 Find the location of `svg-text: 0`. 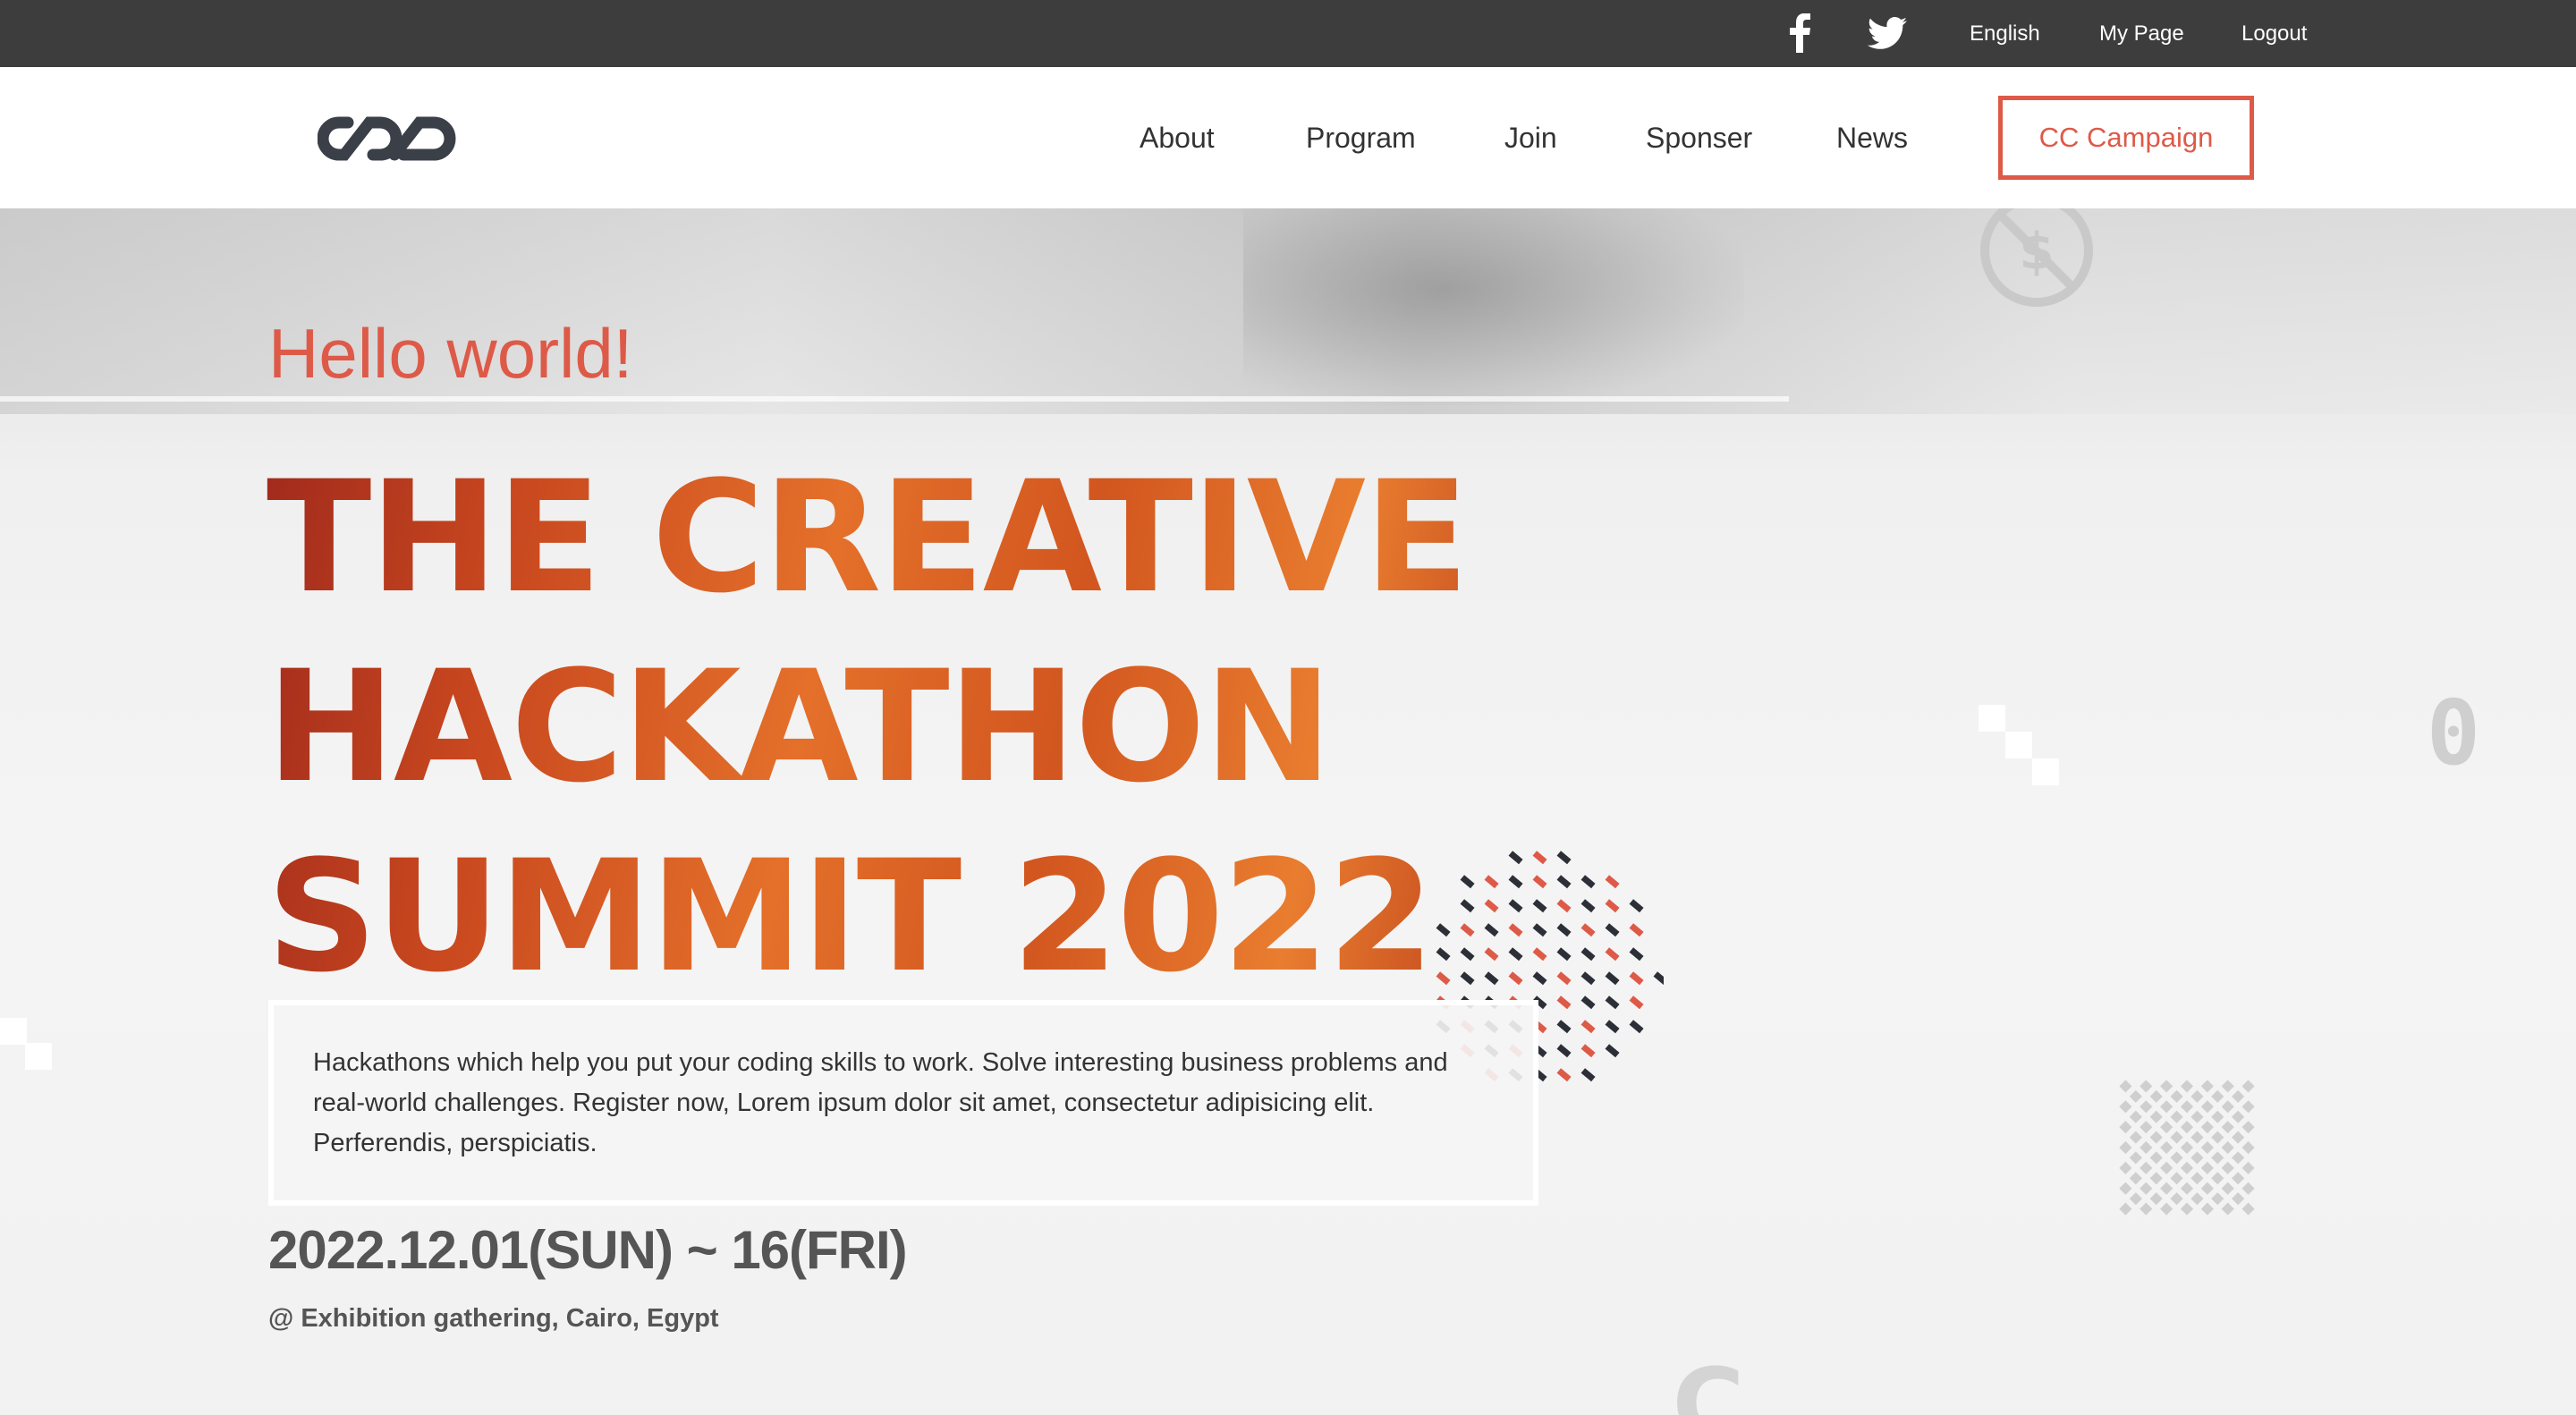

svg-text: 0 is located at coordinates (2453, 732).